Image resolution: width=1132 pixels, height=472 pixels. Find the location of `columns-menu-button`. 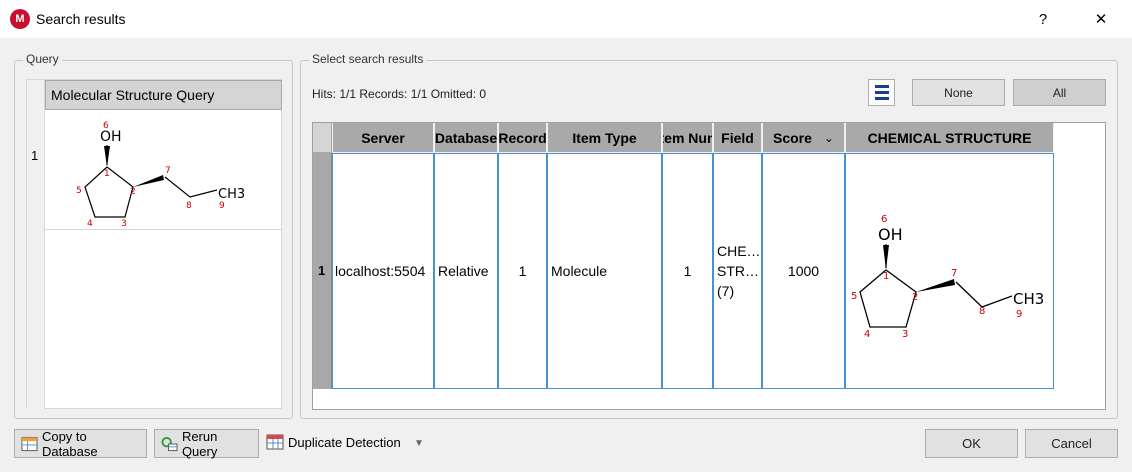

columns-menu-button is located at coordinates (881, 92).